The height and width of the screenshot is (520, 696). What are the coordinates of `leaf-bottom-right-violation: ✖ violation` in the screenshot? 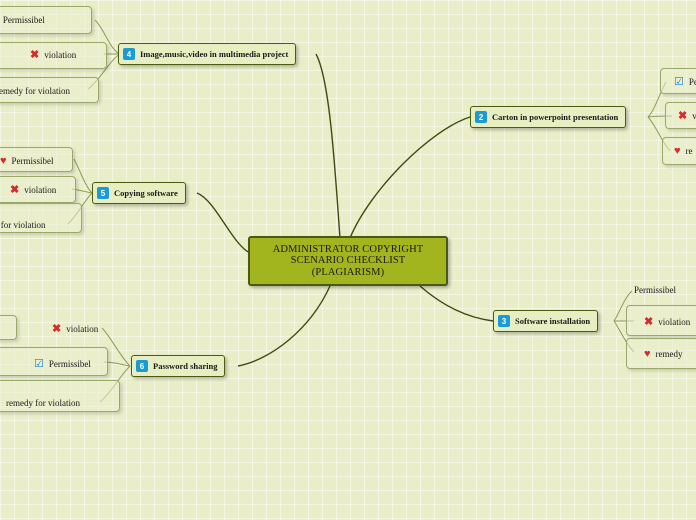 It's located at (666, 322).